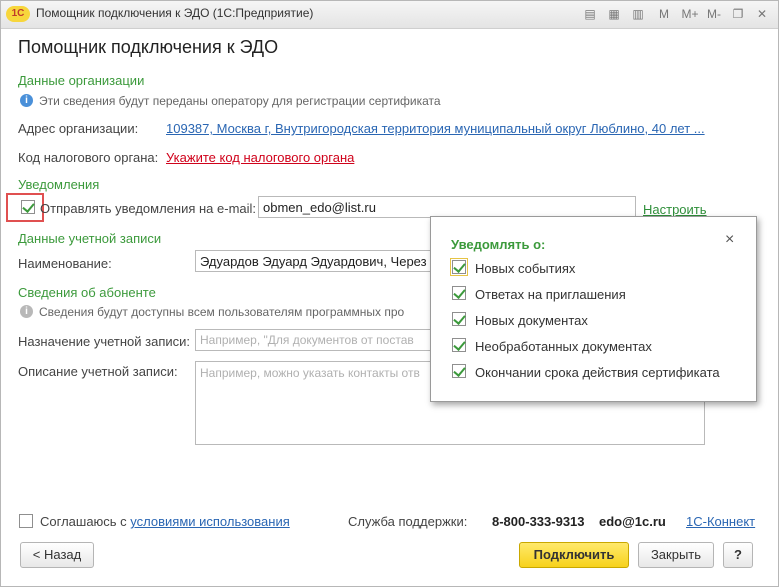  Describe the element at coordinates (550, 294) in the screenshot. I see `option-label: Ответах на приглашения` at that location.